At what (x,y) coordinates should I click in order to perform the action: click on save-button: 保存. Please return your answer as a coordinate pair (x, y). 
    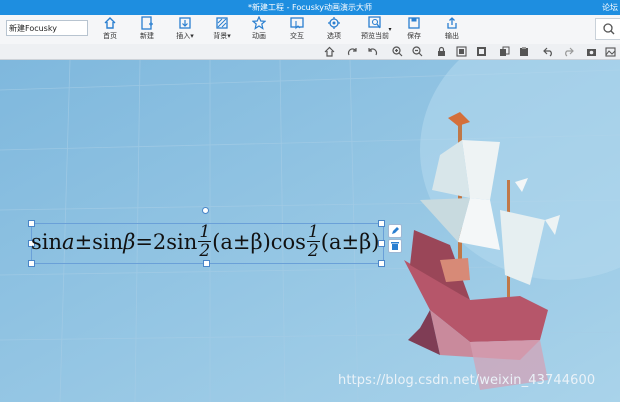
    Looking at the image, I should click on (414, 30).